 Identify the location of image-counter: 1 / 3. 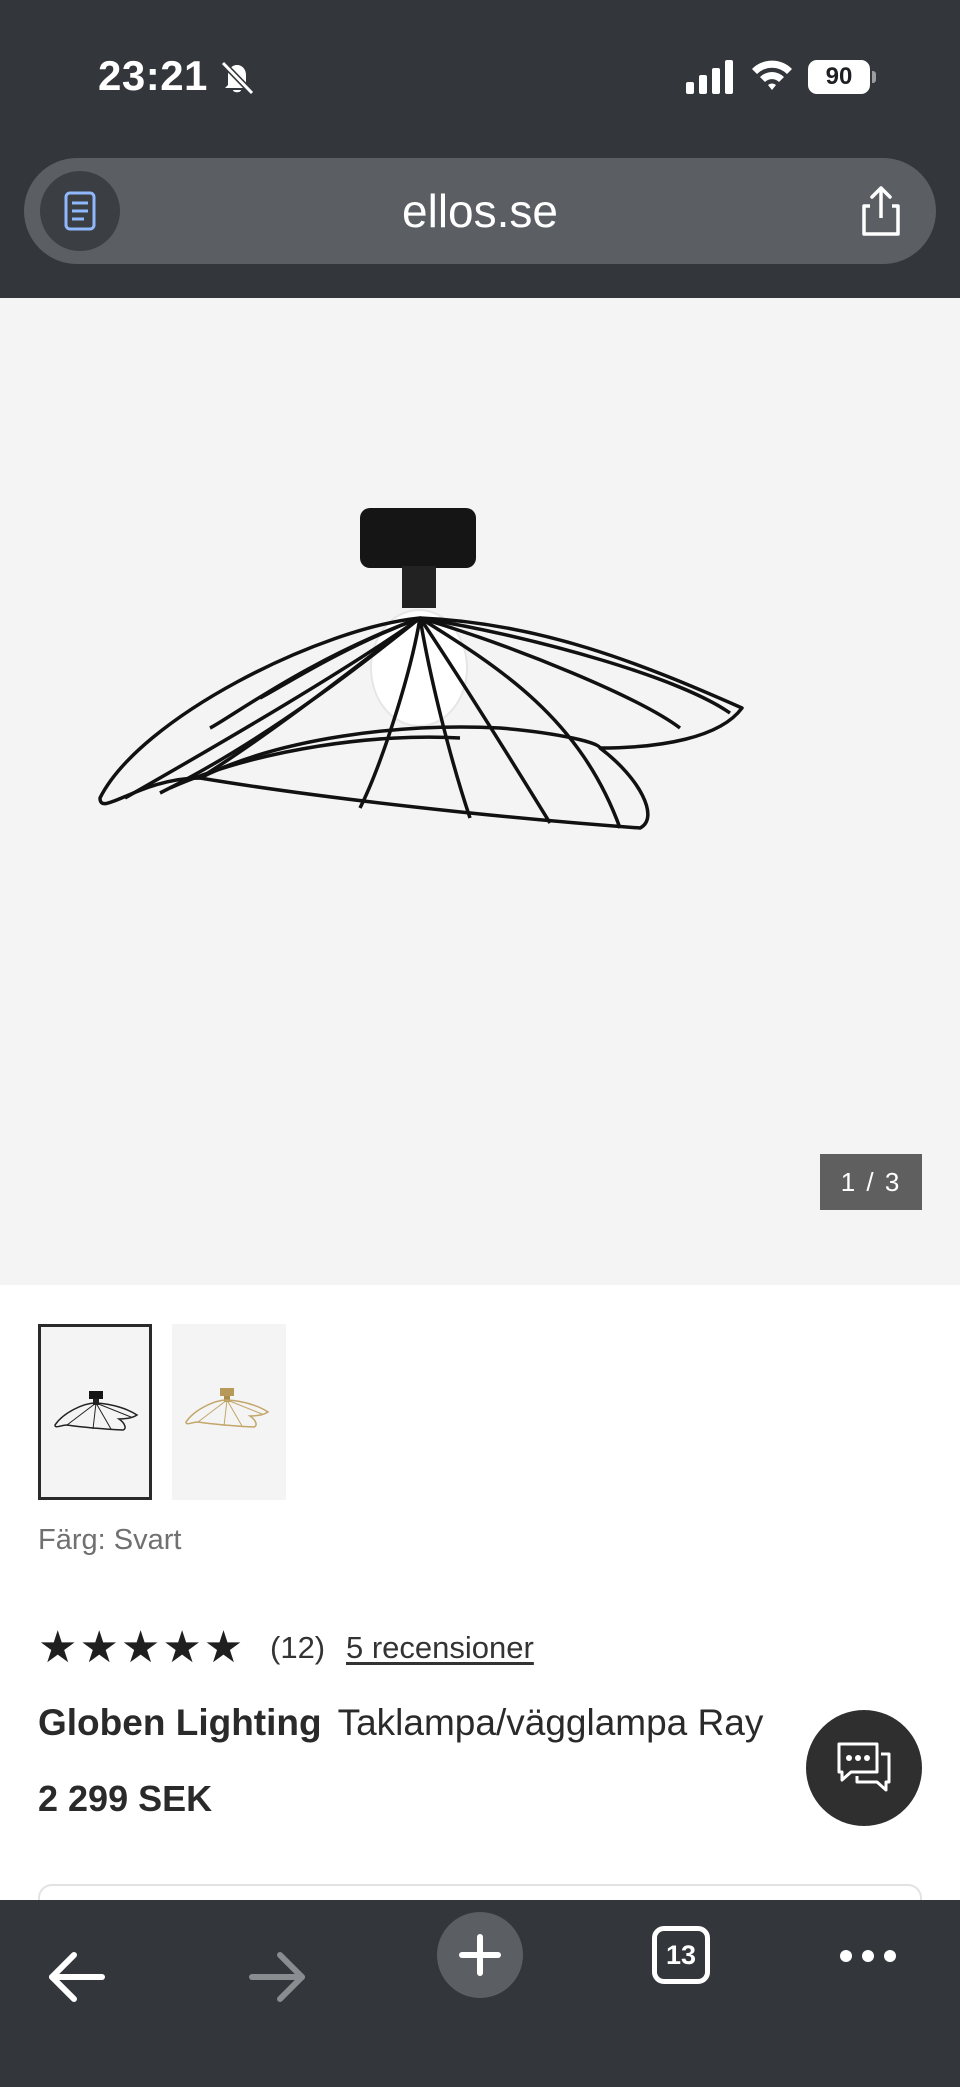
(871, 1182).